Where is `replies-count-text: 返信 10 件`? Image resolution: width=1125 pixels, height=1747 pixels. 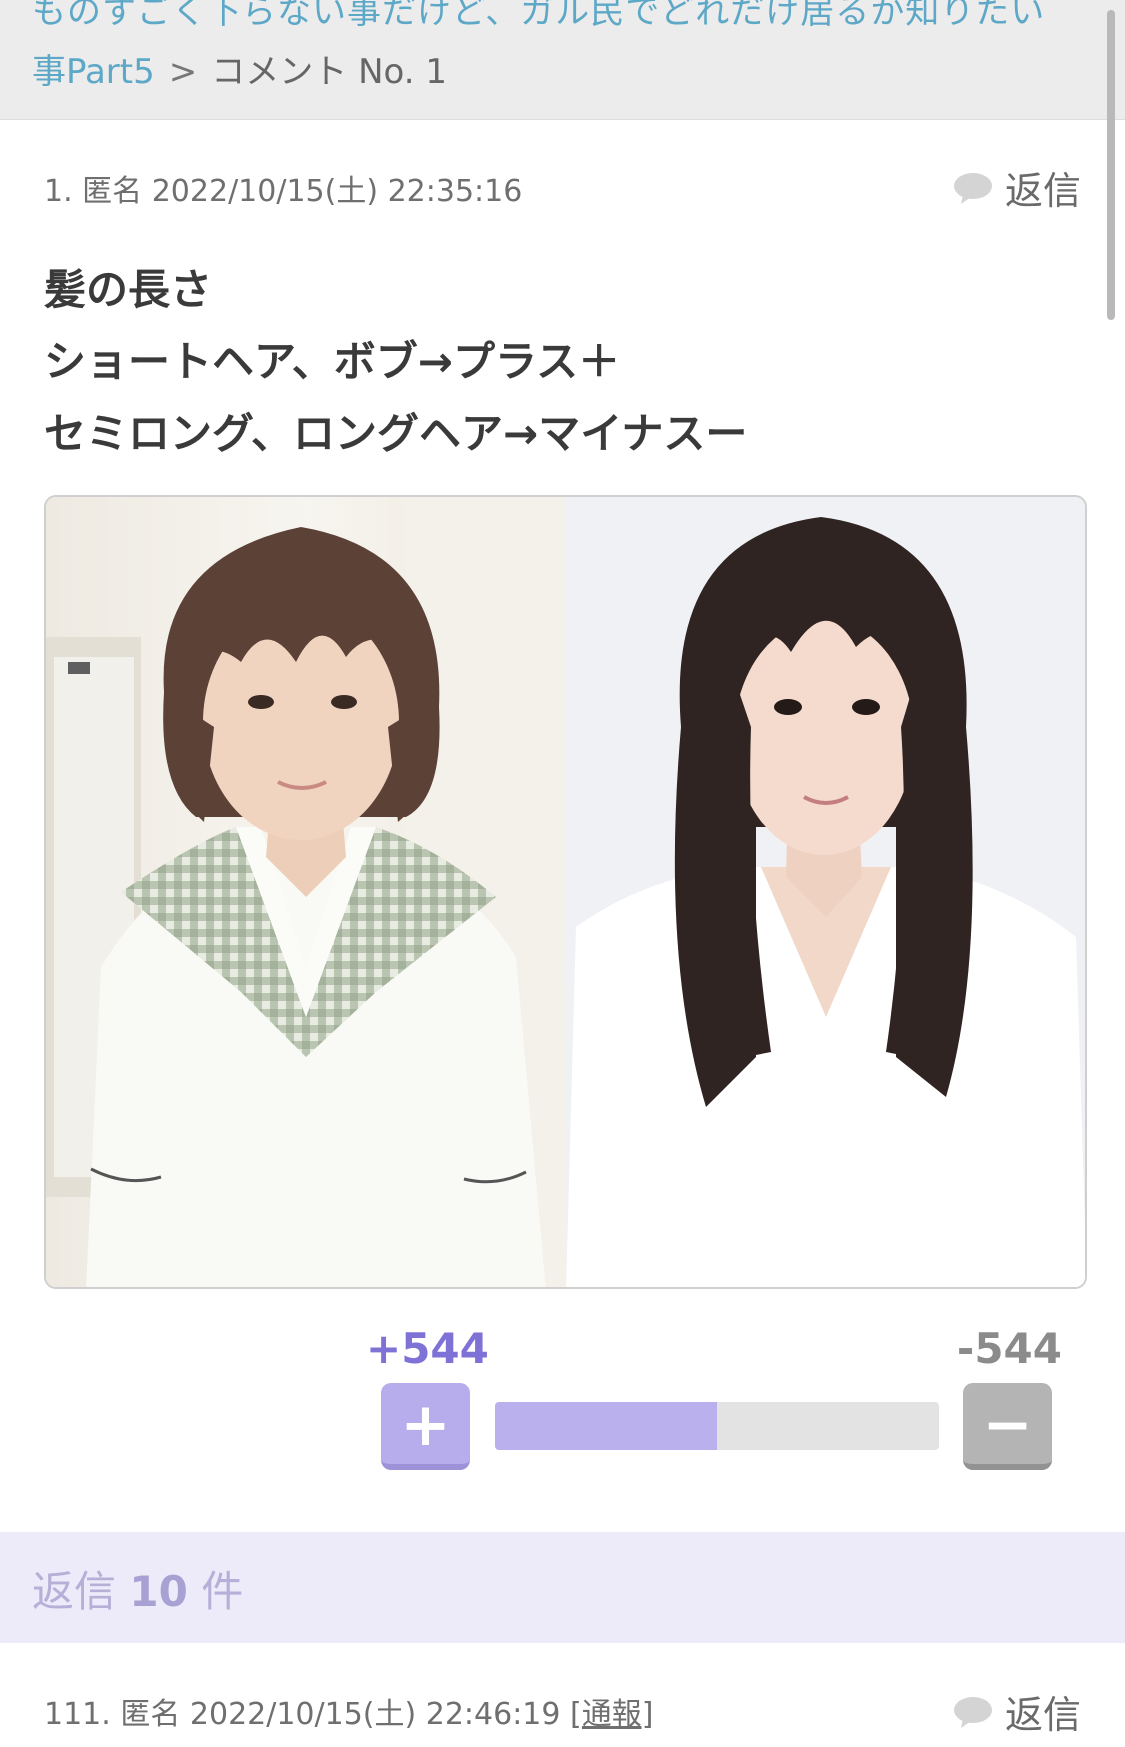
replies-count-text: 返信 10 件 is located at coordinates (137, 1588).